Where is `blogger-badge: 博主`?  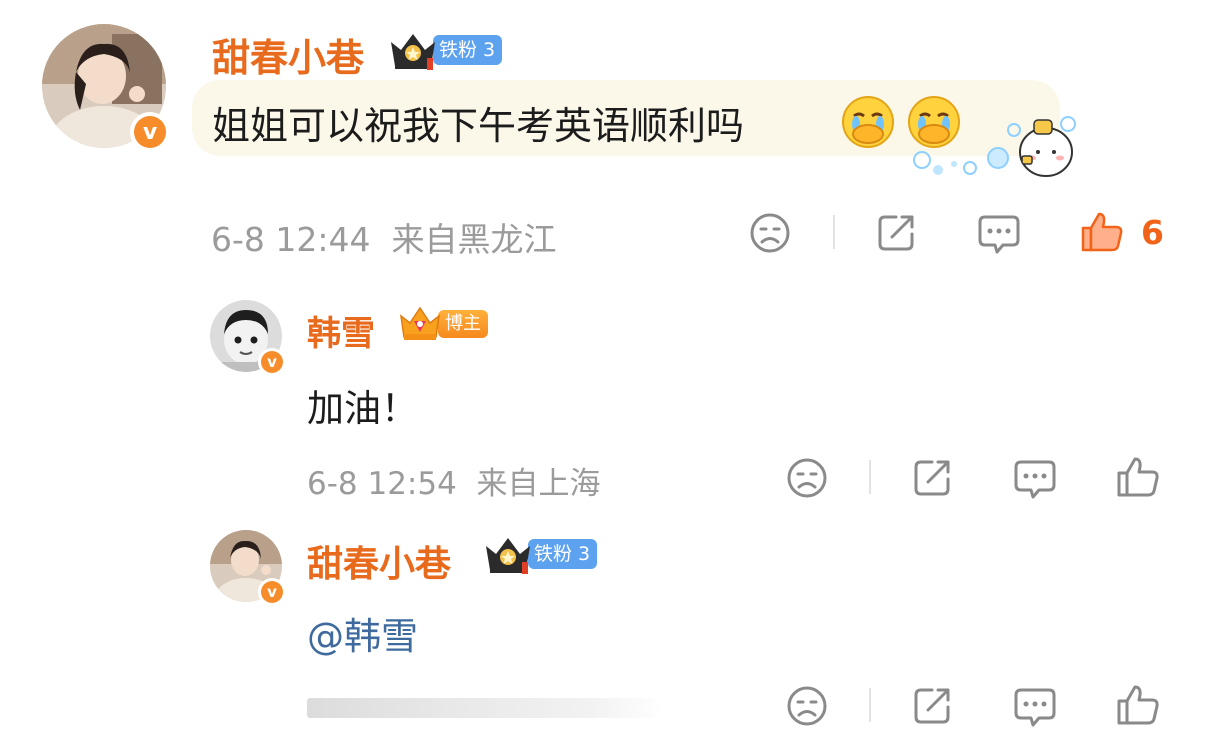
blogger-badge: 博主 is located at coordinates (443, 324).